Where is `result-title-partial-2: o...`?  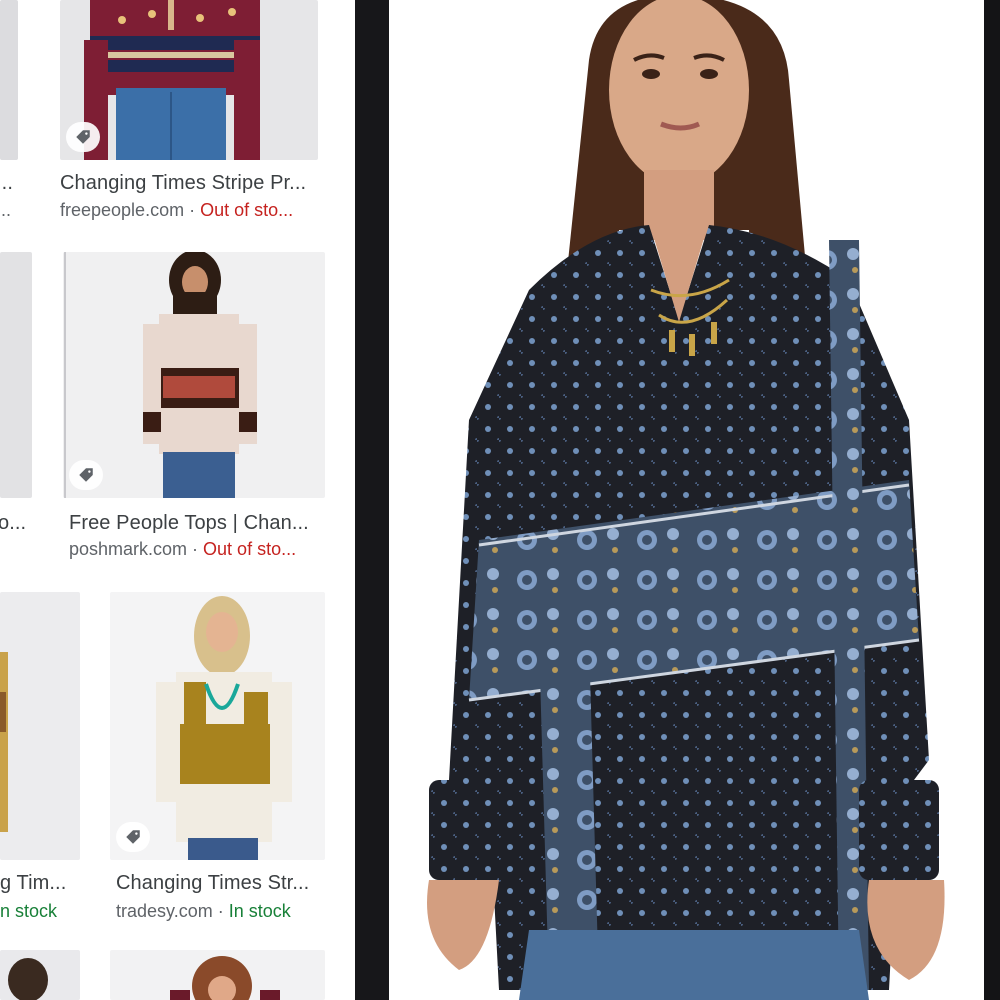
result-title-partial-2: o... is located at coordinates (14, 523).